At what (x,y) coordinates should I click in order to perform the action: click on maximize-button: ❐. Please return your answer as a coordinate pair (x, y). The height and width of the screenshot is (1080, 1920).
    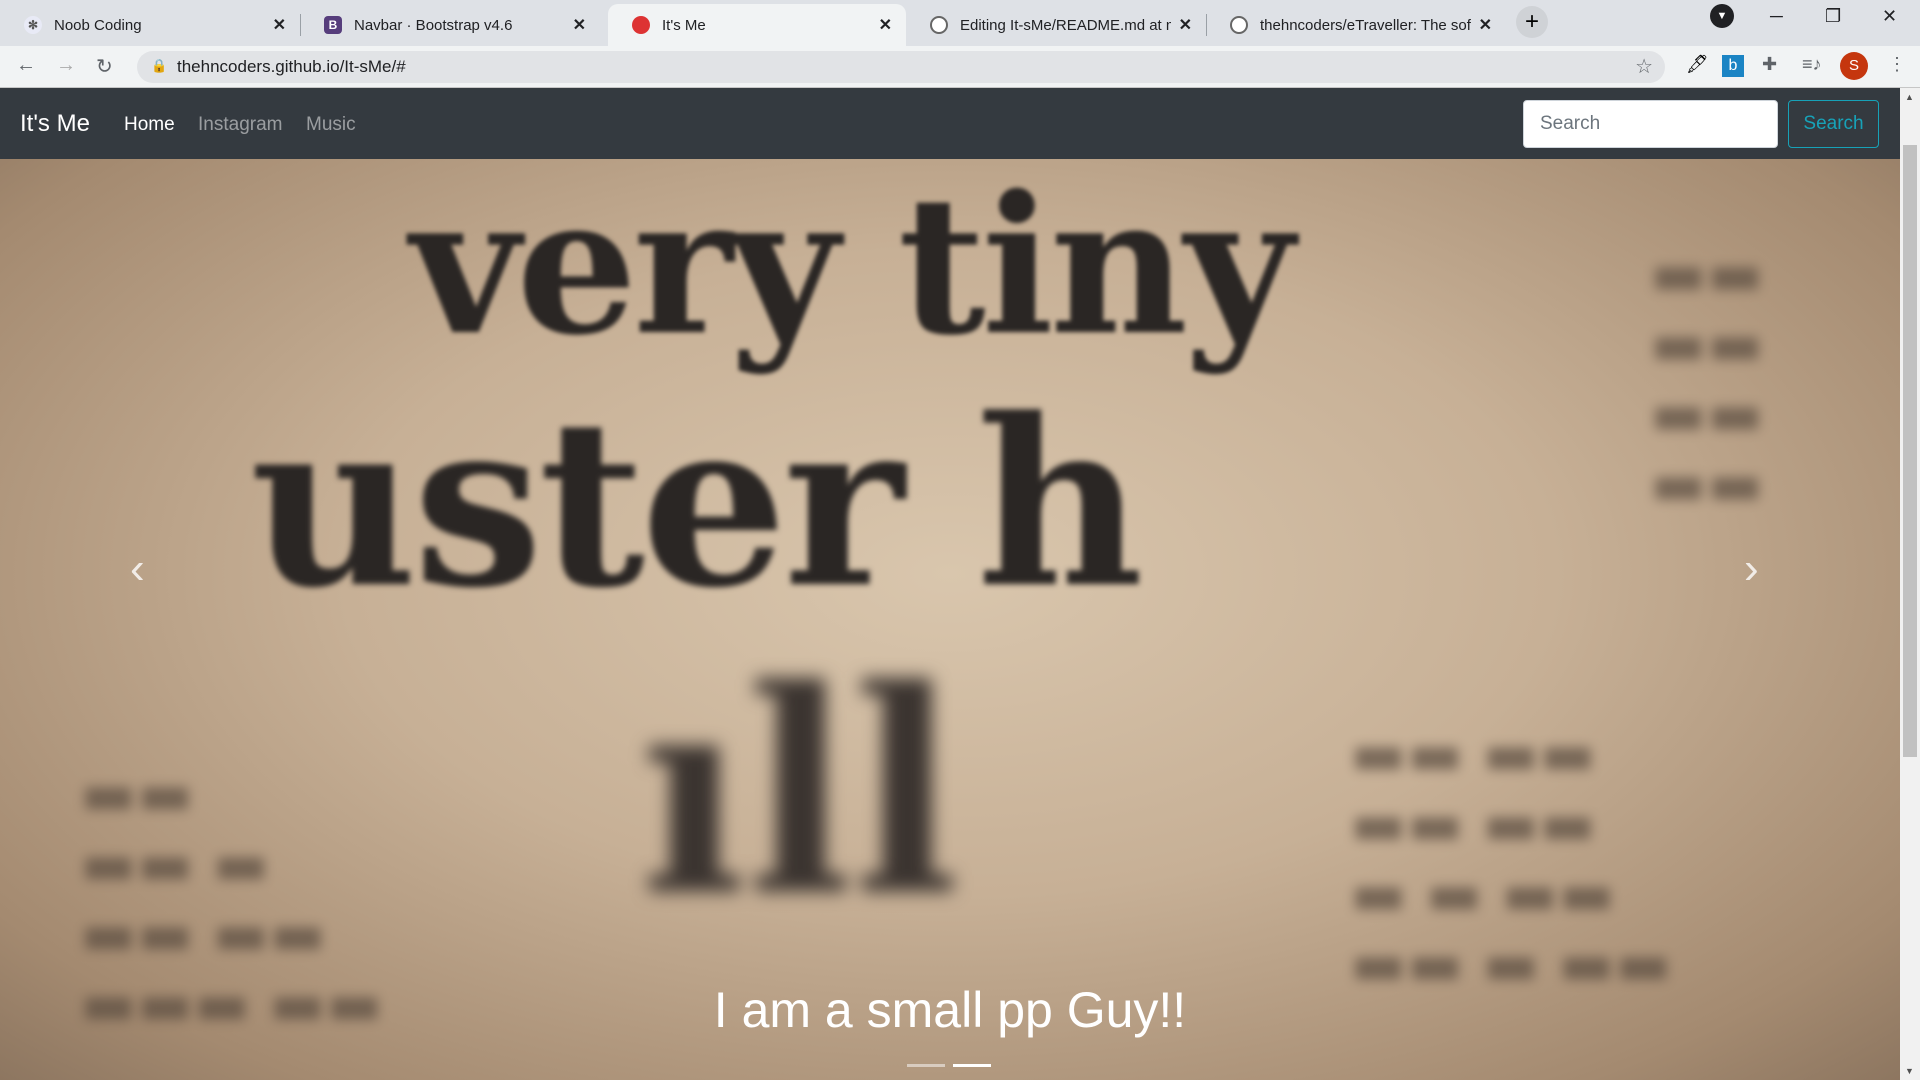
    Looking at the image, I should click on (1833, 16).